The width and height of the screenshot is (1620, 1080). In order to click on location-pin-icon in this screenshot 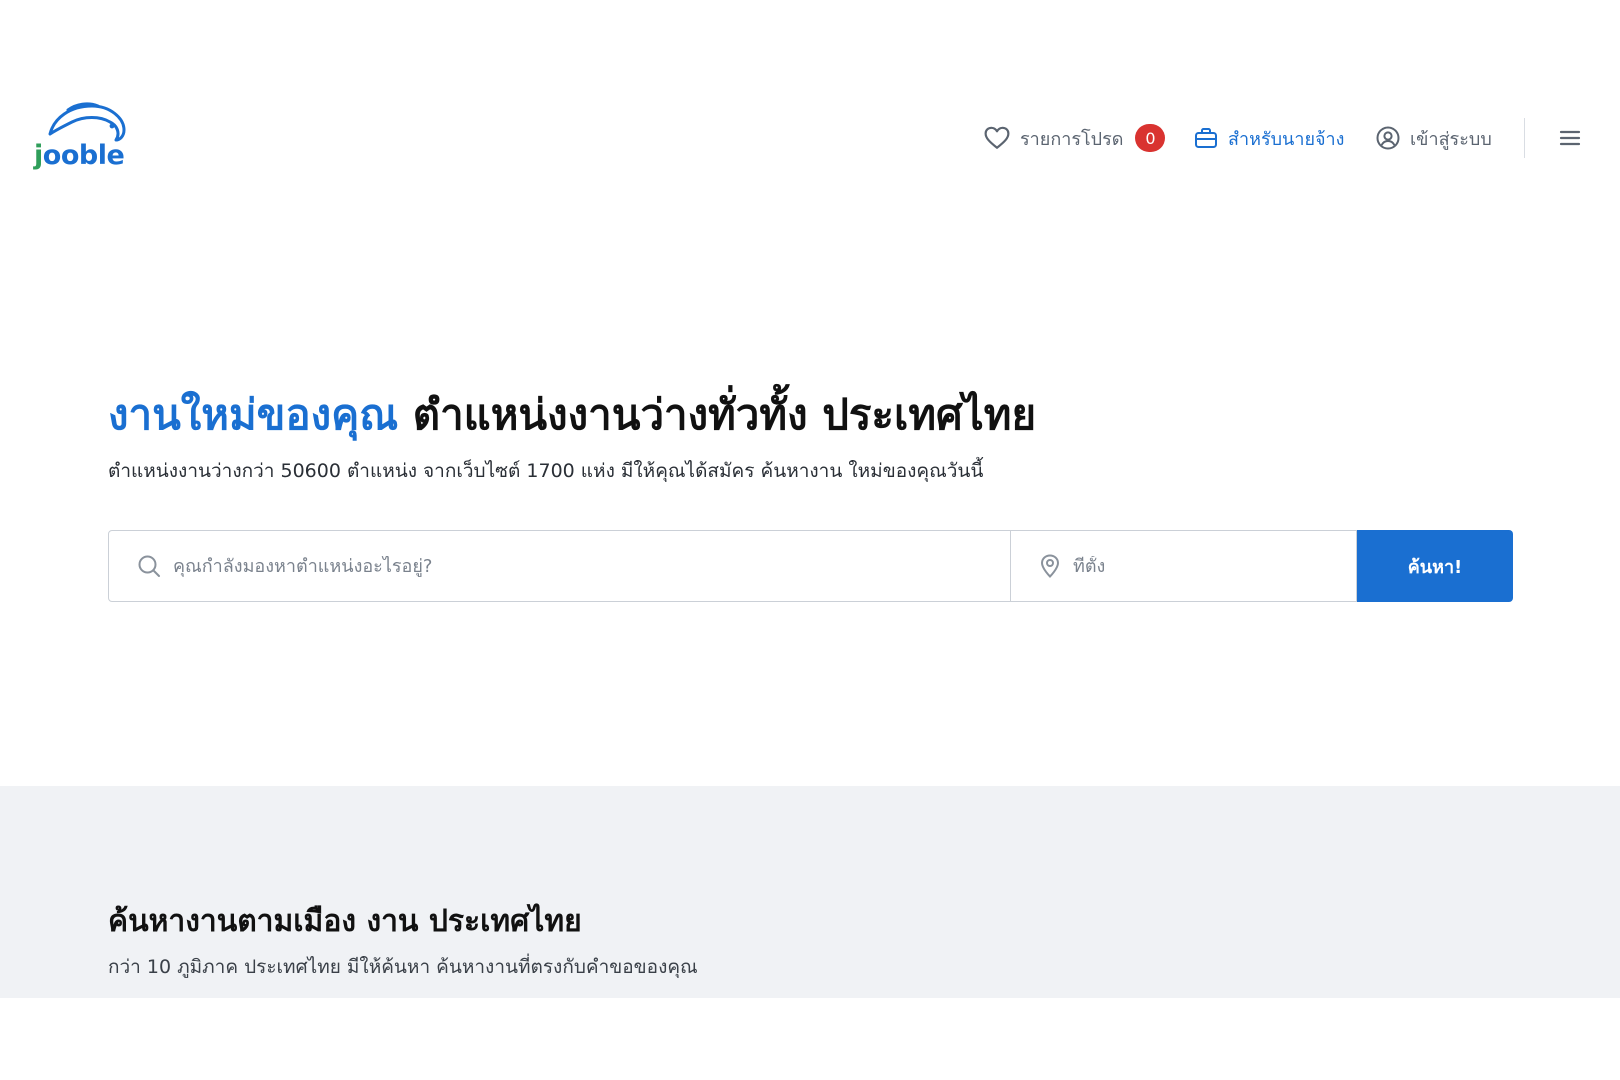, I will do `click(1050, 566)`.